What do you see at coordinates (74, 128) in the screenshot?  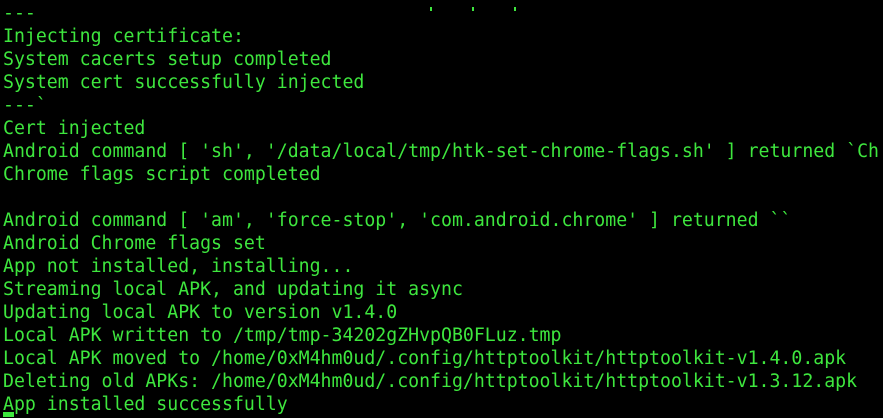 I see `terminal-line: Cert injected` at bounding box center [74, 128].